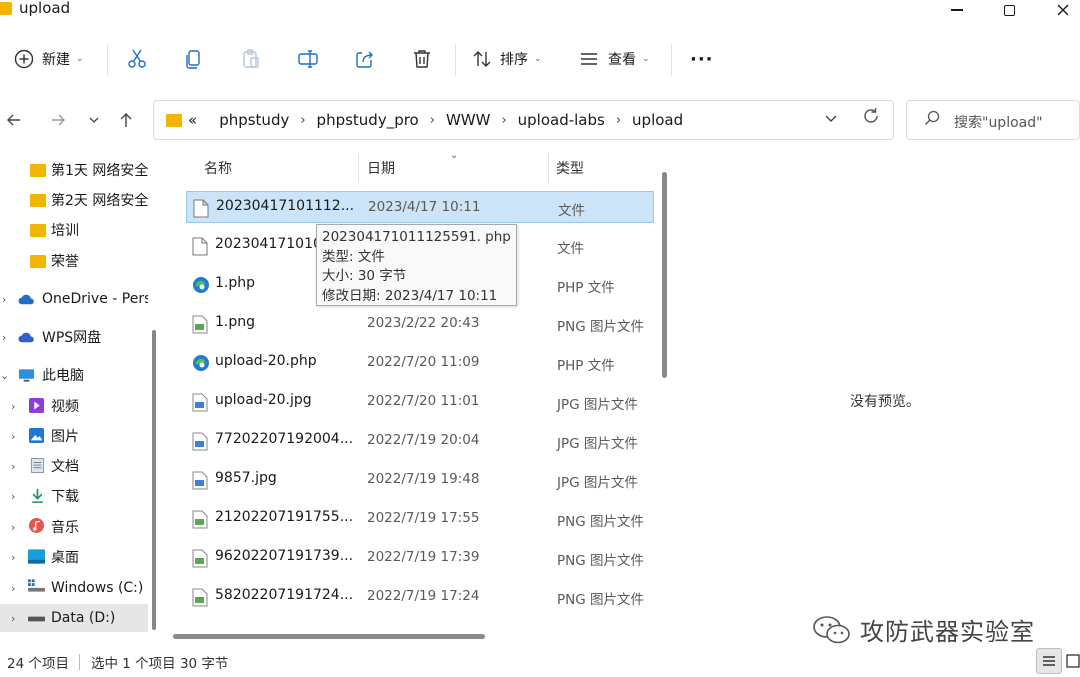  I want to click on refresh-button, so click(871, 118).